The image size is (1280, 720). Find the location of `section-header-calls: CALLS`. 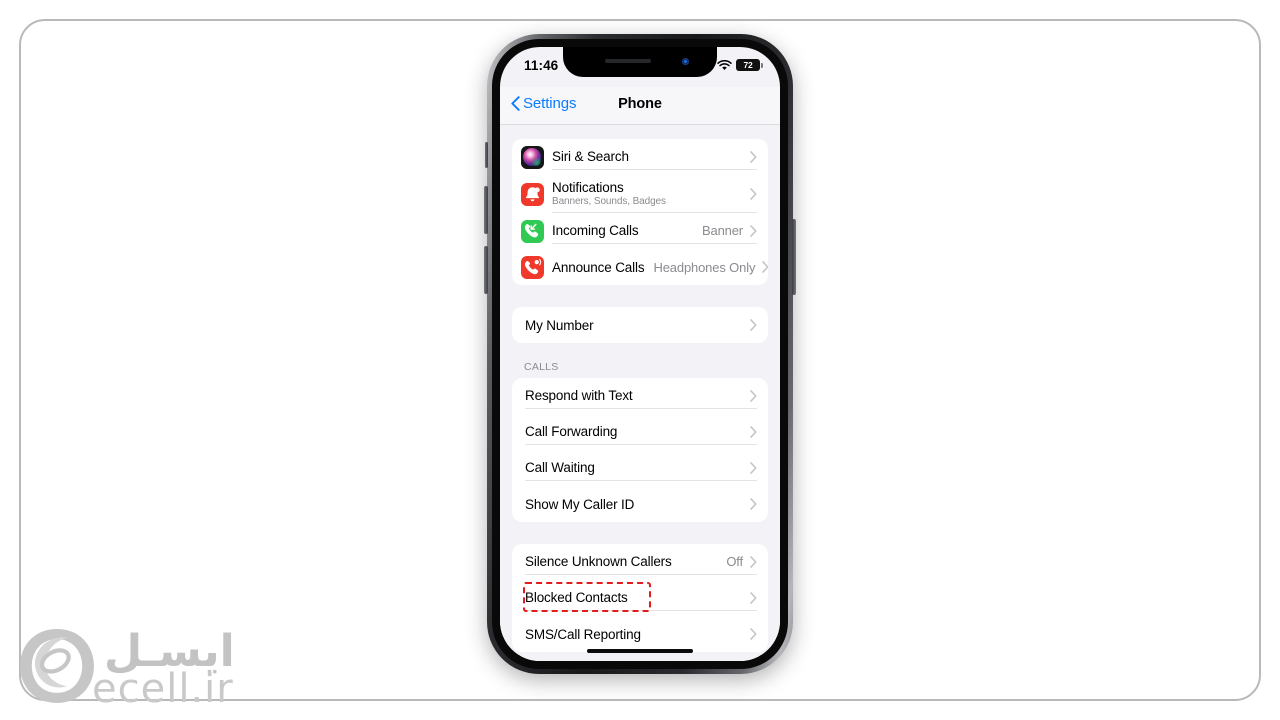

section-header-calls: CALLS is located at coordinates (541, 367).